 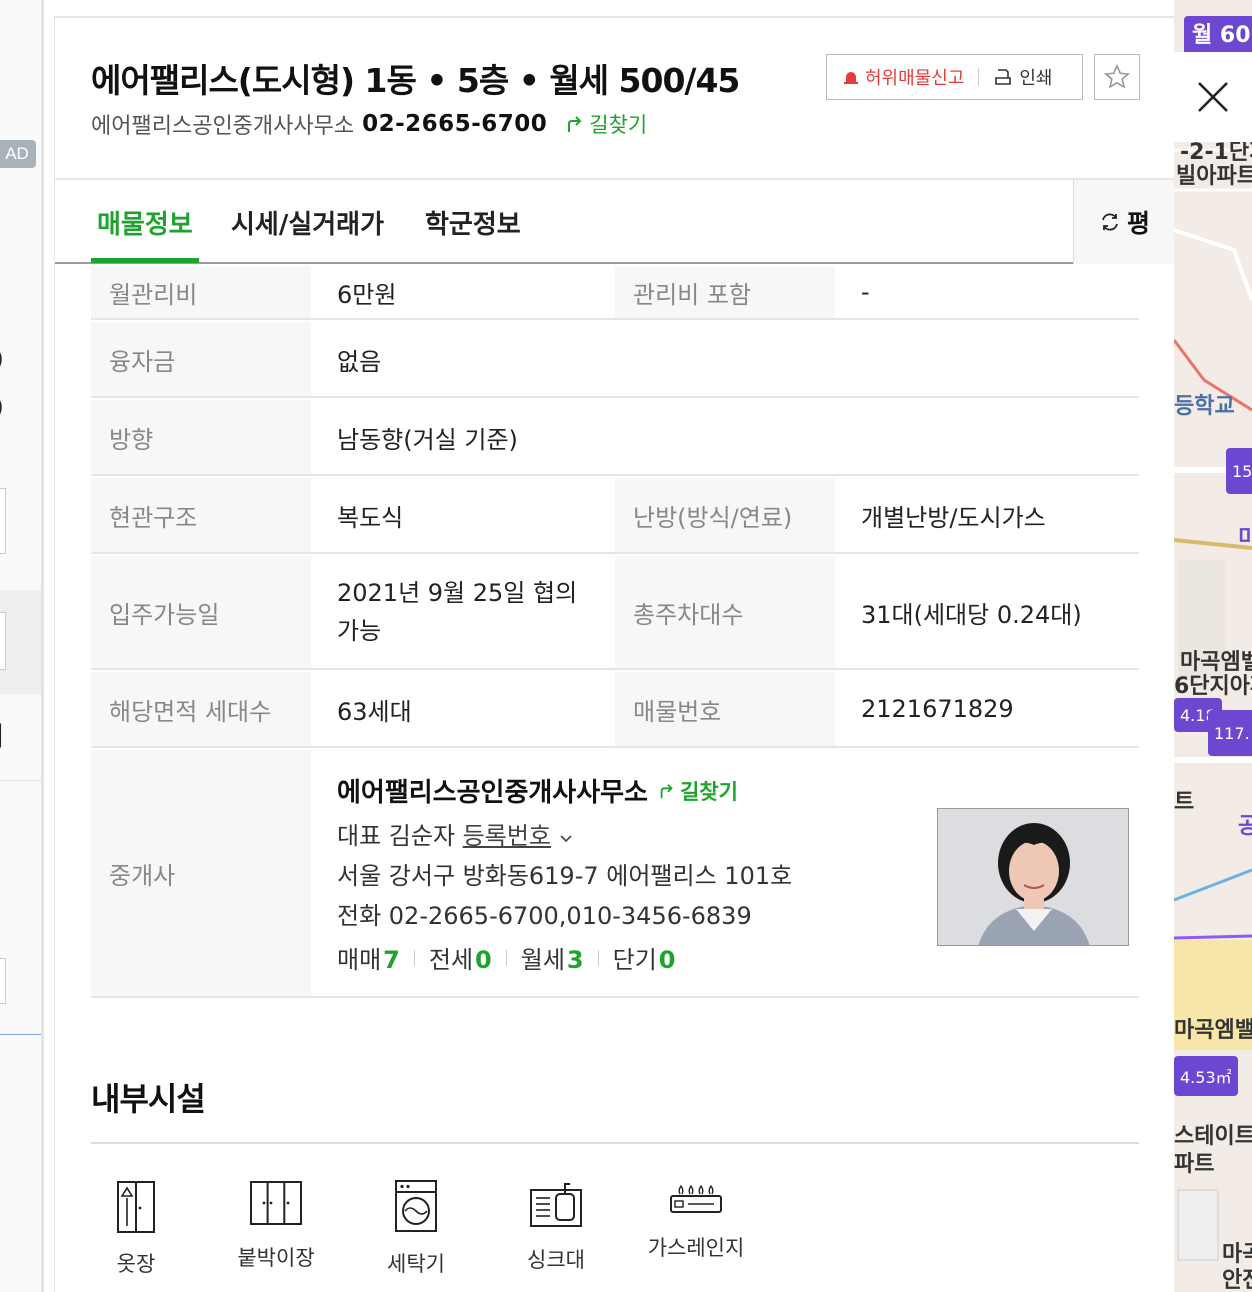 I want to click on star-icon, so click(x=1117, y=76).